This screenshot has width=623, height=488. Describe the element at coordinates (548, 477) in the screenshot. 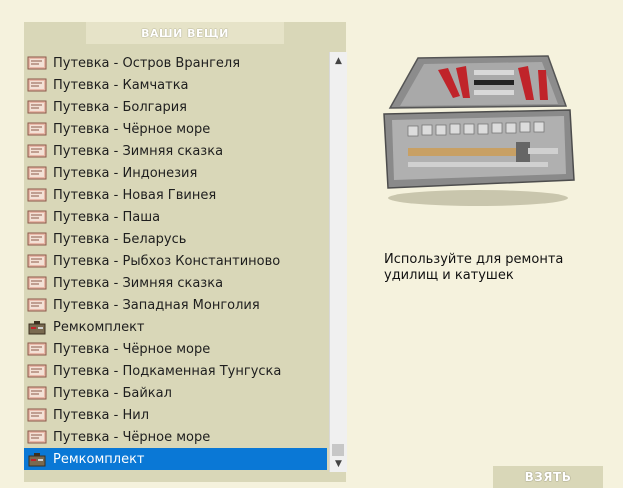

I see `take-button: ВЗЯТЬ` at that location.